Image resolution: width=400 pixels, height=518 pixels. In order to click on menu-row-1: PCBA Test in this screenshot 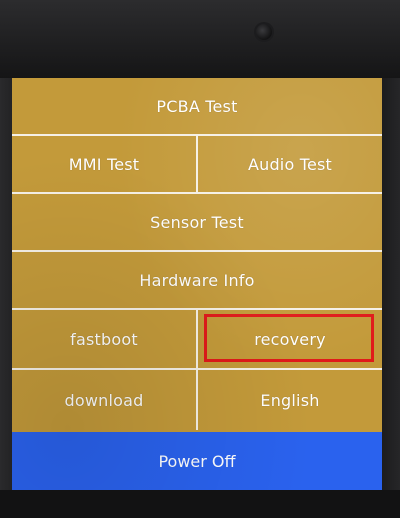, I will do `click(197, 107)`.